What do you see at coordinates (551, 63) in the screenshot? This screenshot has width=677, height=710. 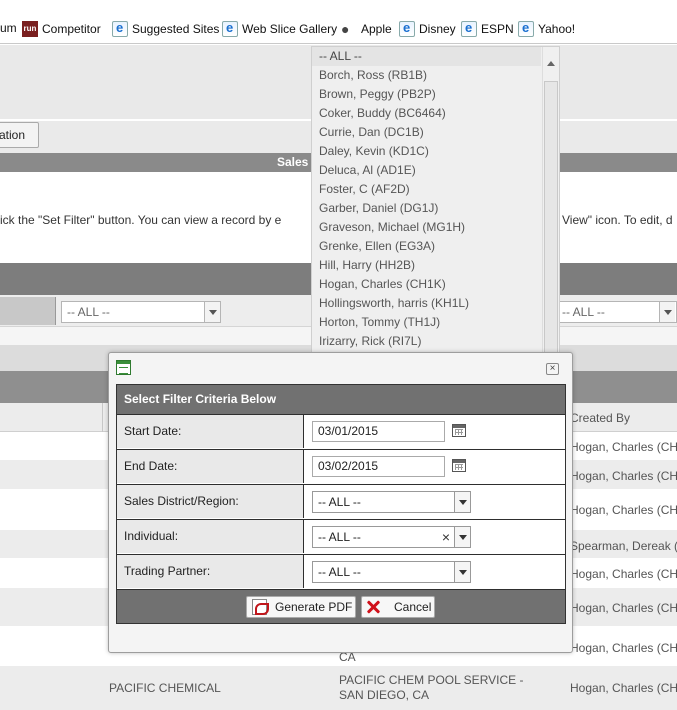 I see `scroll-up-arrow-icon` at bounding box center [551, 63].